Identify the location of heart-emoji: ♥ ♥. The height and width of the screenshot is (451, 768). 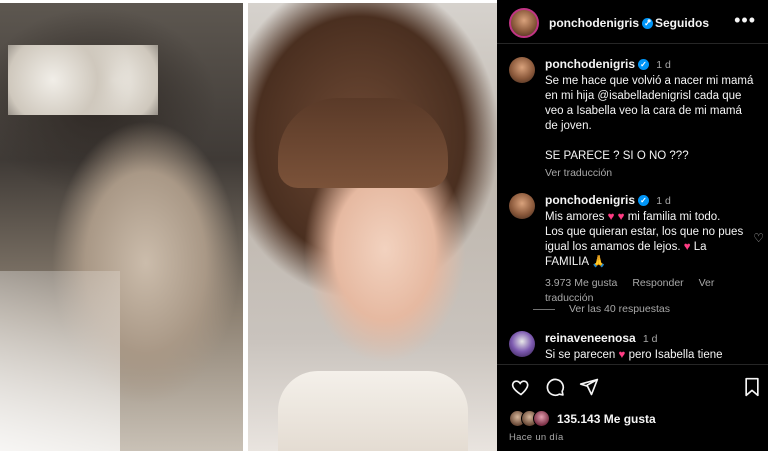
(616, 217).